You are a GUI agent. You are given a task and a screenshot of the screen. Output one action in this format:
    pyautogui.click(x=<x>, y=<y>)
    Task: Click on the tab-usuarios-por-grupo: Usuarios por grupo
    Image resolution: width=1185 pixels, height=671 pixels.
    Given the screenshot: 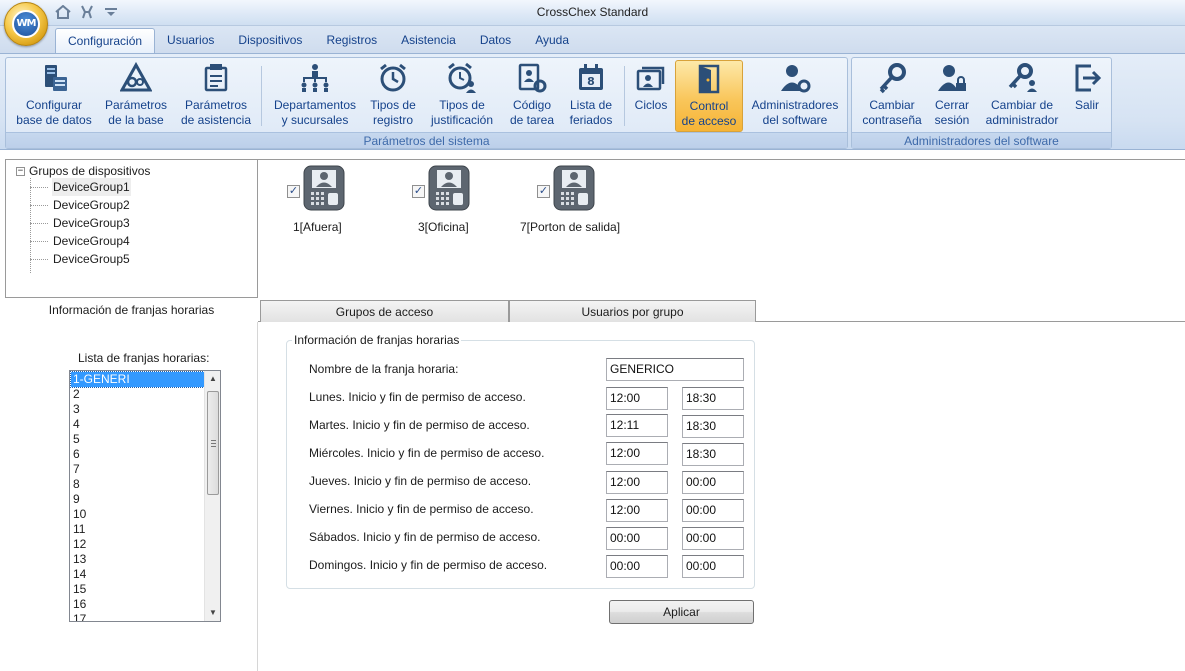 What is the action you would take?
    pyautogui.click(x=632, y=311)
    